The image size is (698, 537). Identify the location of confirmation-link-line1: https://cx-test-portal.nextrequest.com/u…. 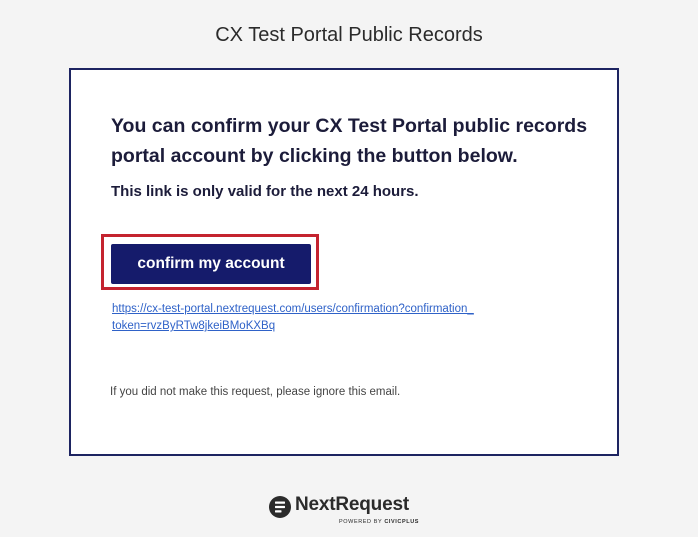
(293, 309).